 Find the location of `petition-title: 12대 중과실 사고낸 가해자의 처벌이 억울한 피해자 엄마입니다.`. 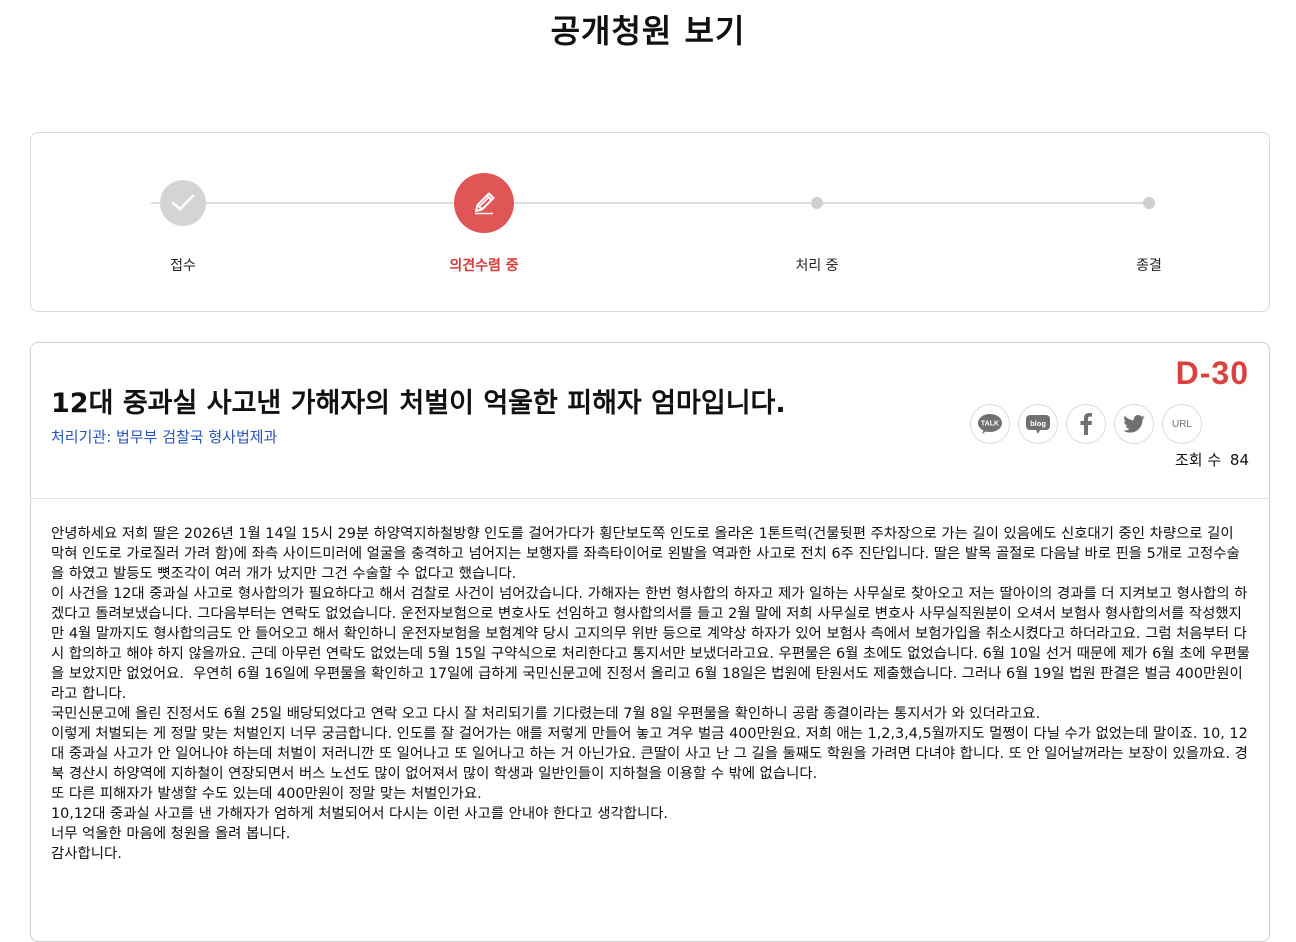

petition-title: 12대 중과실 사고낸 가해자의 처벌이 억울한 피해자 엄마입니다. is located at coordinates (418, 403).